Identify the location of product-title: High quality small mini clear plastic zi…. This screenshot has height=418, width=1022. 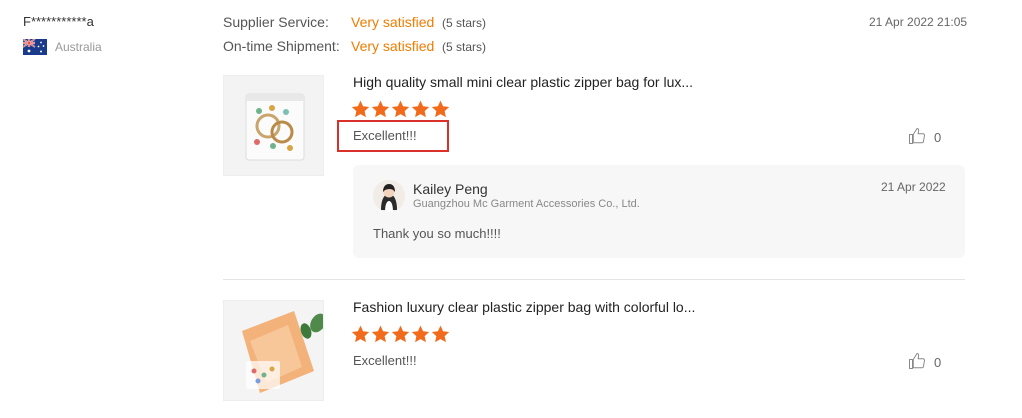
(523, 82).